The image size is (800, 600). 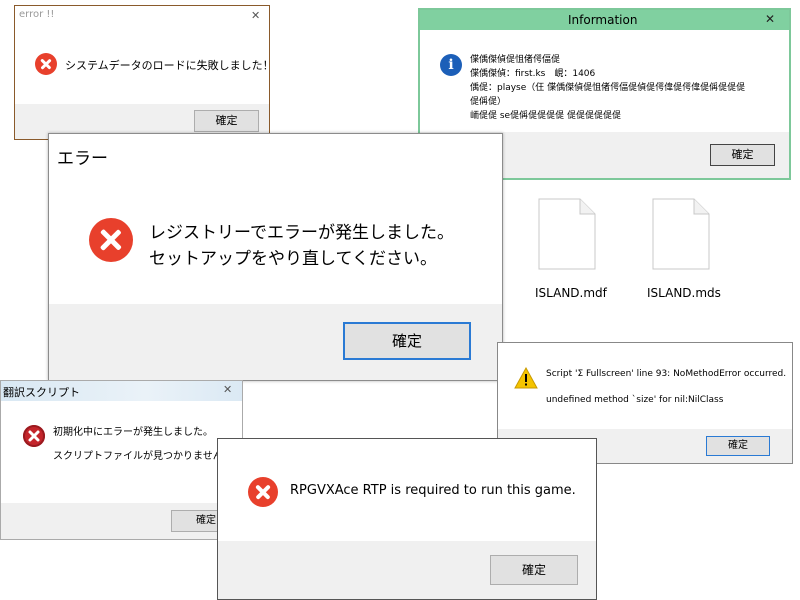 What do you see at coordinates (143, 456) in the screenshot?
I see `error-message-line: スクリプトファイルが見つかりません。` at bounding box center [143, 456].